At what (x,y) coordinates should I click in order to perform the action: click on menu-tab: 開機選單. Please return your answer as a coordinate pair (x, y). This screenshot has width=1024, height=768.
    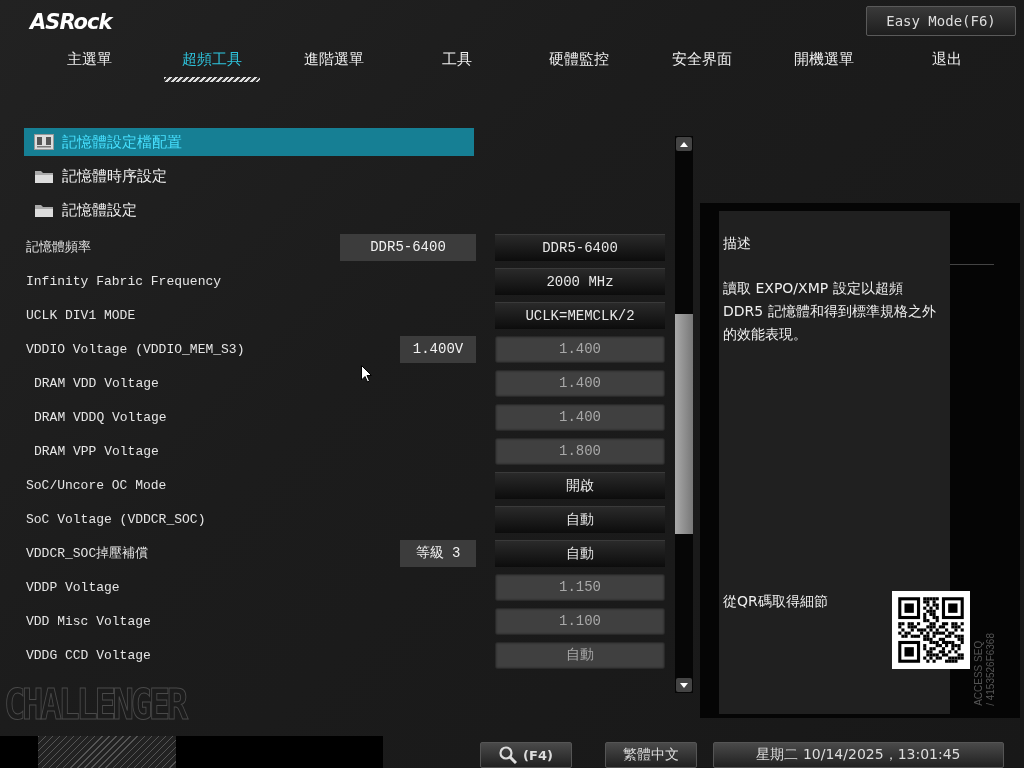
    Looking at the image, I should click on (824, 64).